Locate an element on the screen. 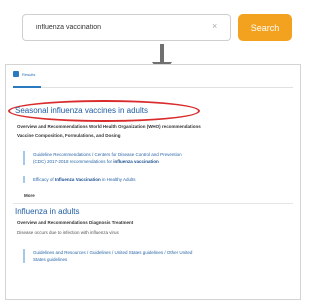 The image size is (320, 300). results-tab: Results is located at coordinates (24, 74).